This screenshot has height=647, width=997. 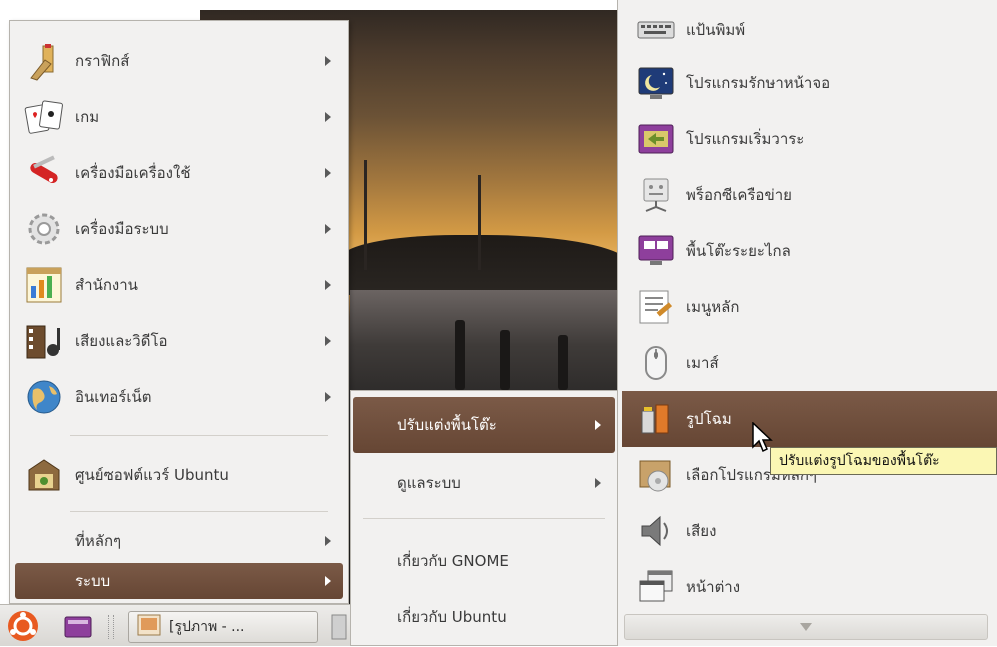 What do you see at coordinates (809, 363) in the screenshot?
I see `pref-item-mouse: เมาส์` at bounding box center [809, 363].